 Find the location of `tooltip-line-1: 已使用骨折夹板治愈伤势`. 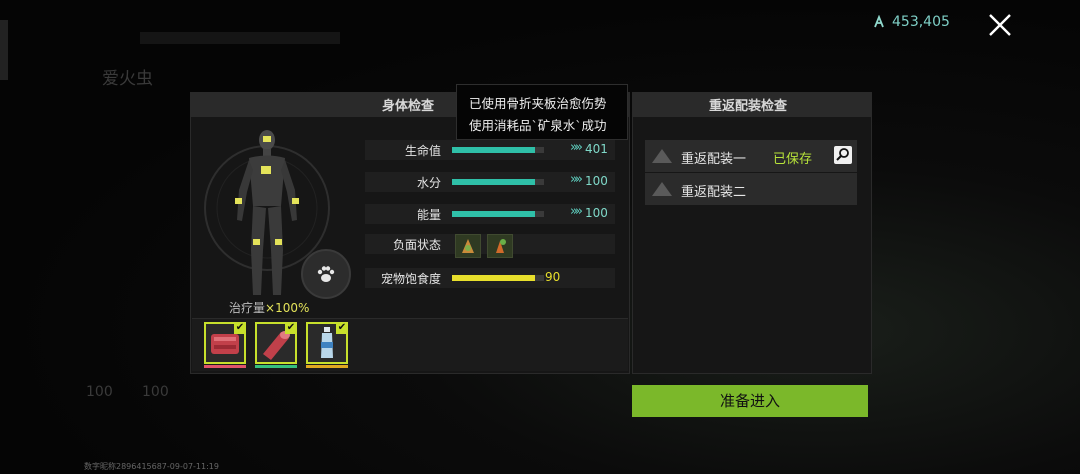

tooltip-line-1: 已使用骨折夹板治愈伤势 is located at coordinates (538, 103).